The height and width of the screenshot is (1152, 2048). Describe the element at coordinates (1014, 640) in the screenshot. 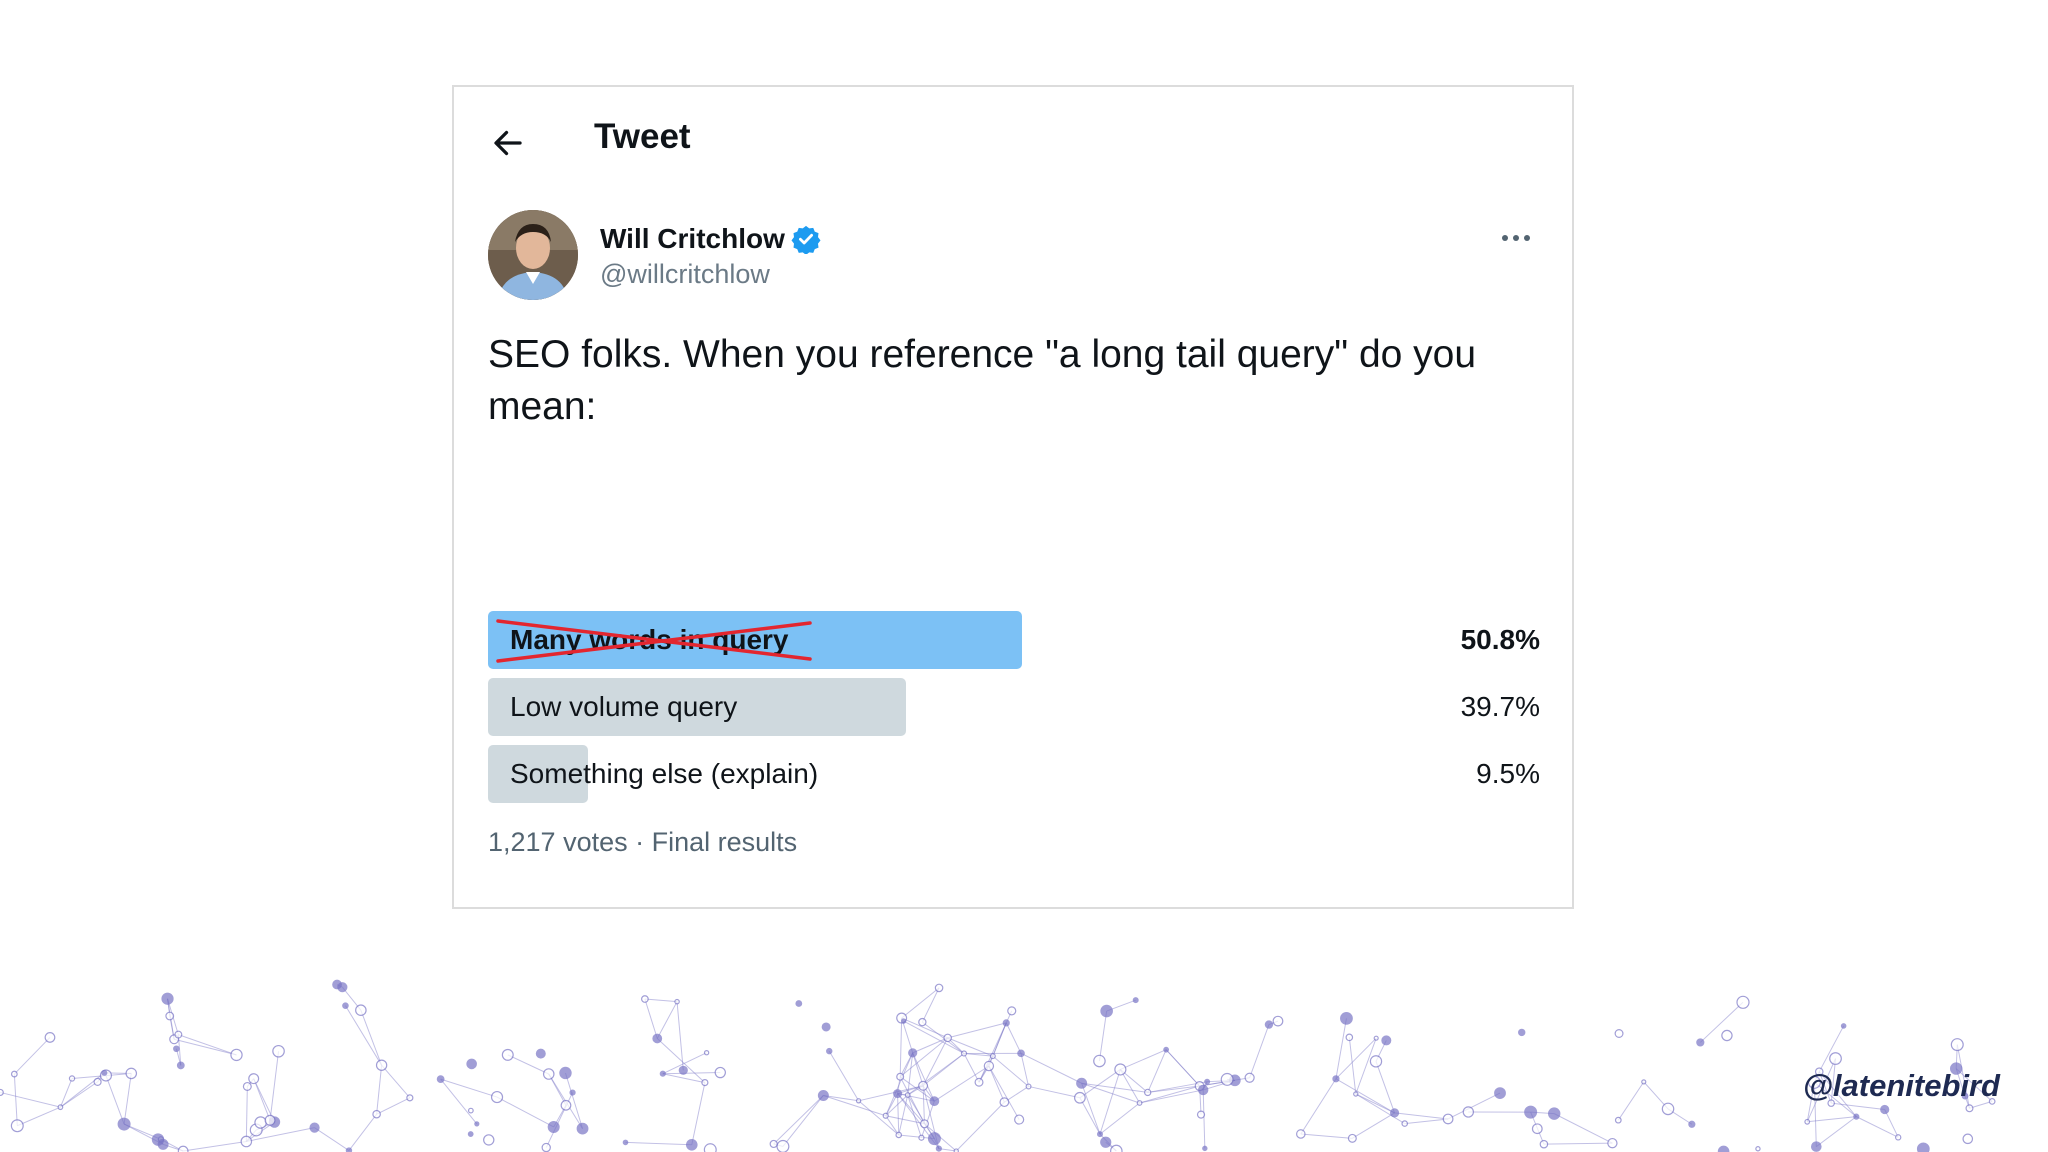

I see `poll-option-many-words: Many words in query 50.8%` at that location.